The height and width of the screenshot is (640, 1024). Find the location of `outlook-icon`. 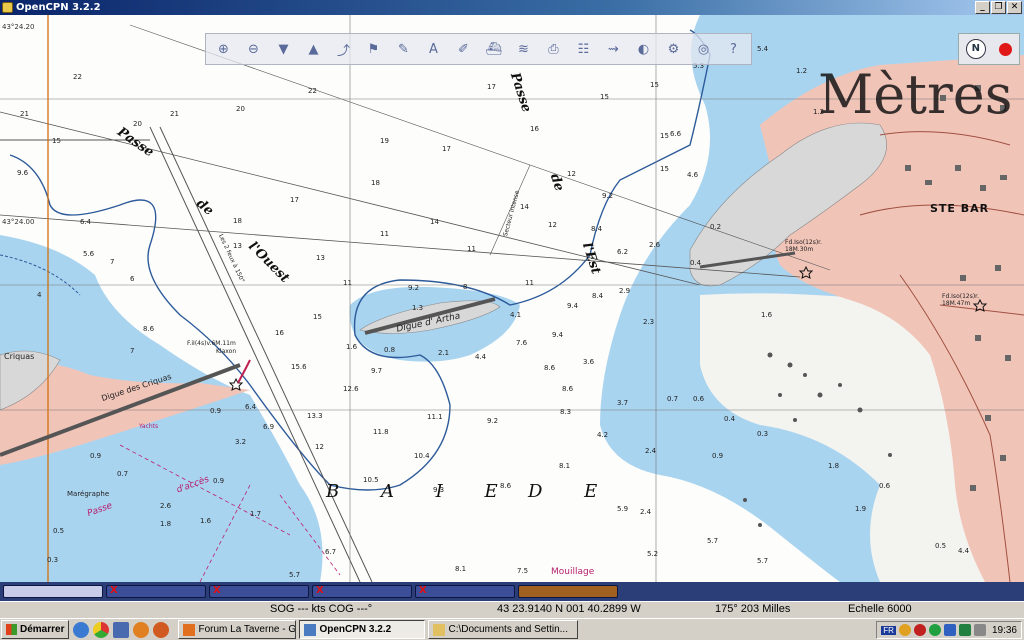

outlook-icon is located at coordinates (141, 629).